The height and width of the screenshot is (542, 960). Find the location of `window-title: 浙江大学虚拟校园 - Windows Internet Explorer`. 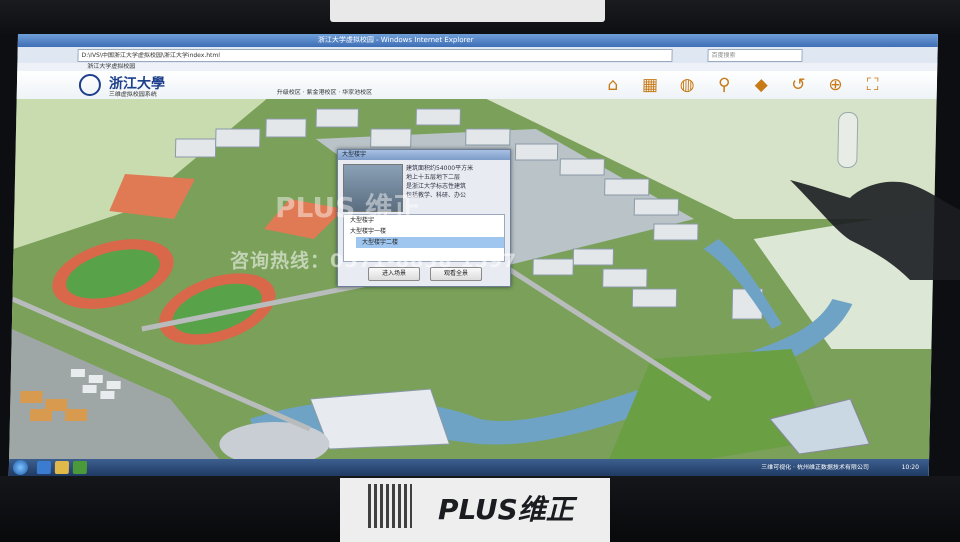

window-title: 浙江大学虚拟校园 - Windows Internet Explorer is located at coordinates (395, 40).